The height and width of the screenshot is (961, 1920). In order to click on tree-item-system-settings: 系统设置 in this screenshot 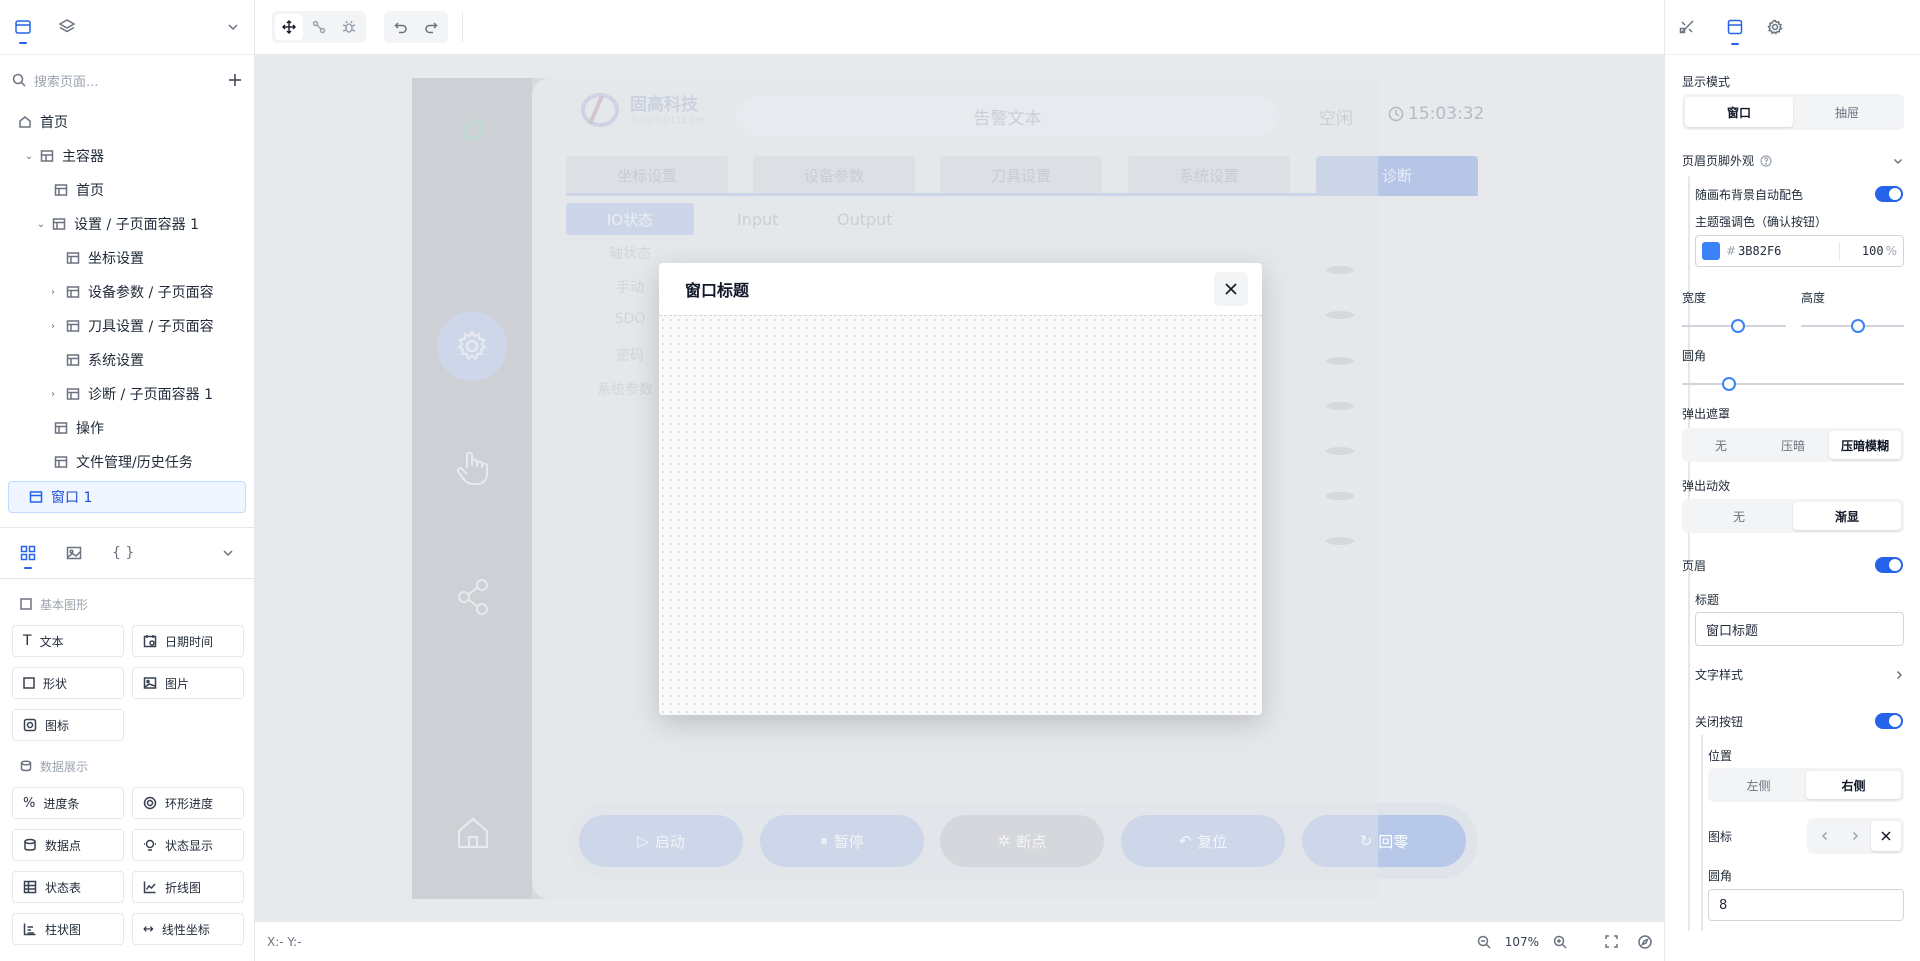, I will do `click(127, 360)`.